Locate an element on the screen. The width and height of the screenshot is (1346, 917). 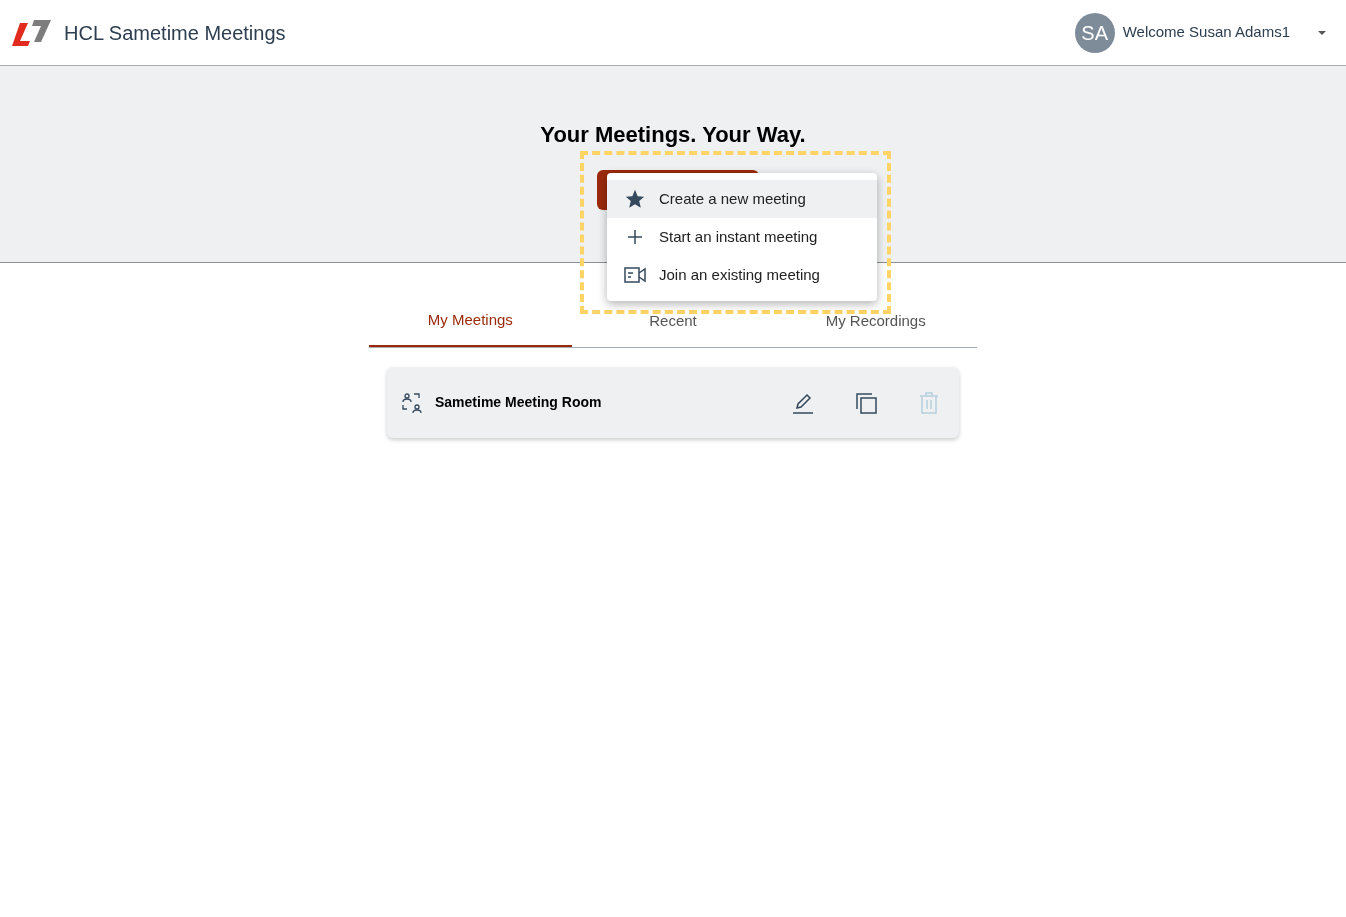
avatar: SA is located at coordinates (1094, 32).